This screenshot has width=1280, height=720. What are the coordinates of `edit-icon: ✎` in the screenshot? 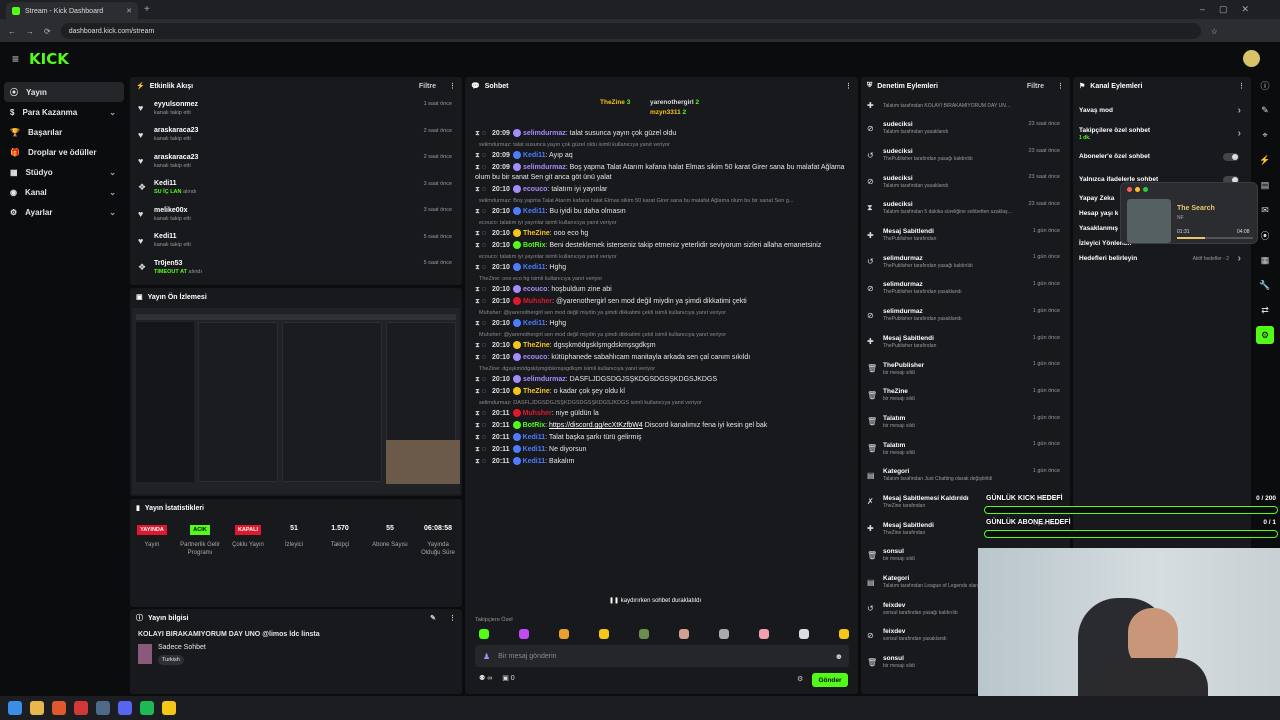 It's located at (433, 618).